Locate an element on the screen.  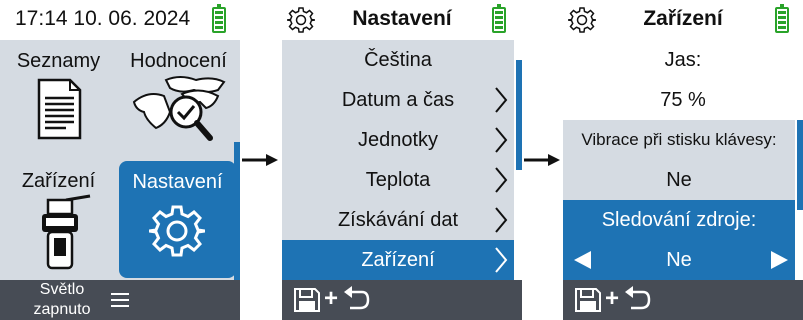
source-monitoring-setting: Sledování zdroje: Ne is located at coordinates (679, 240).